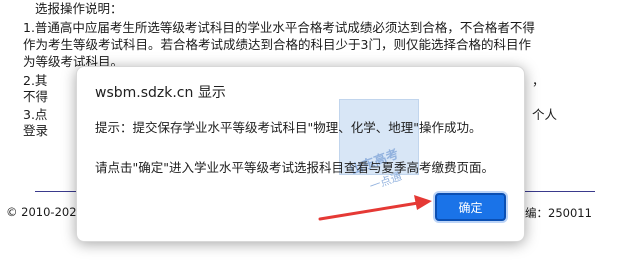  What do you see at coordinates (41, 212) in the screenshot?
I see `footer-copyright: © 2010-202` at bounding box center [41, 212].